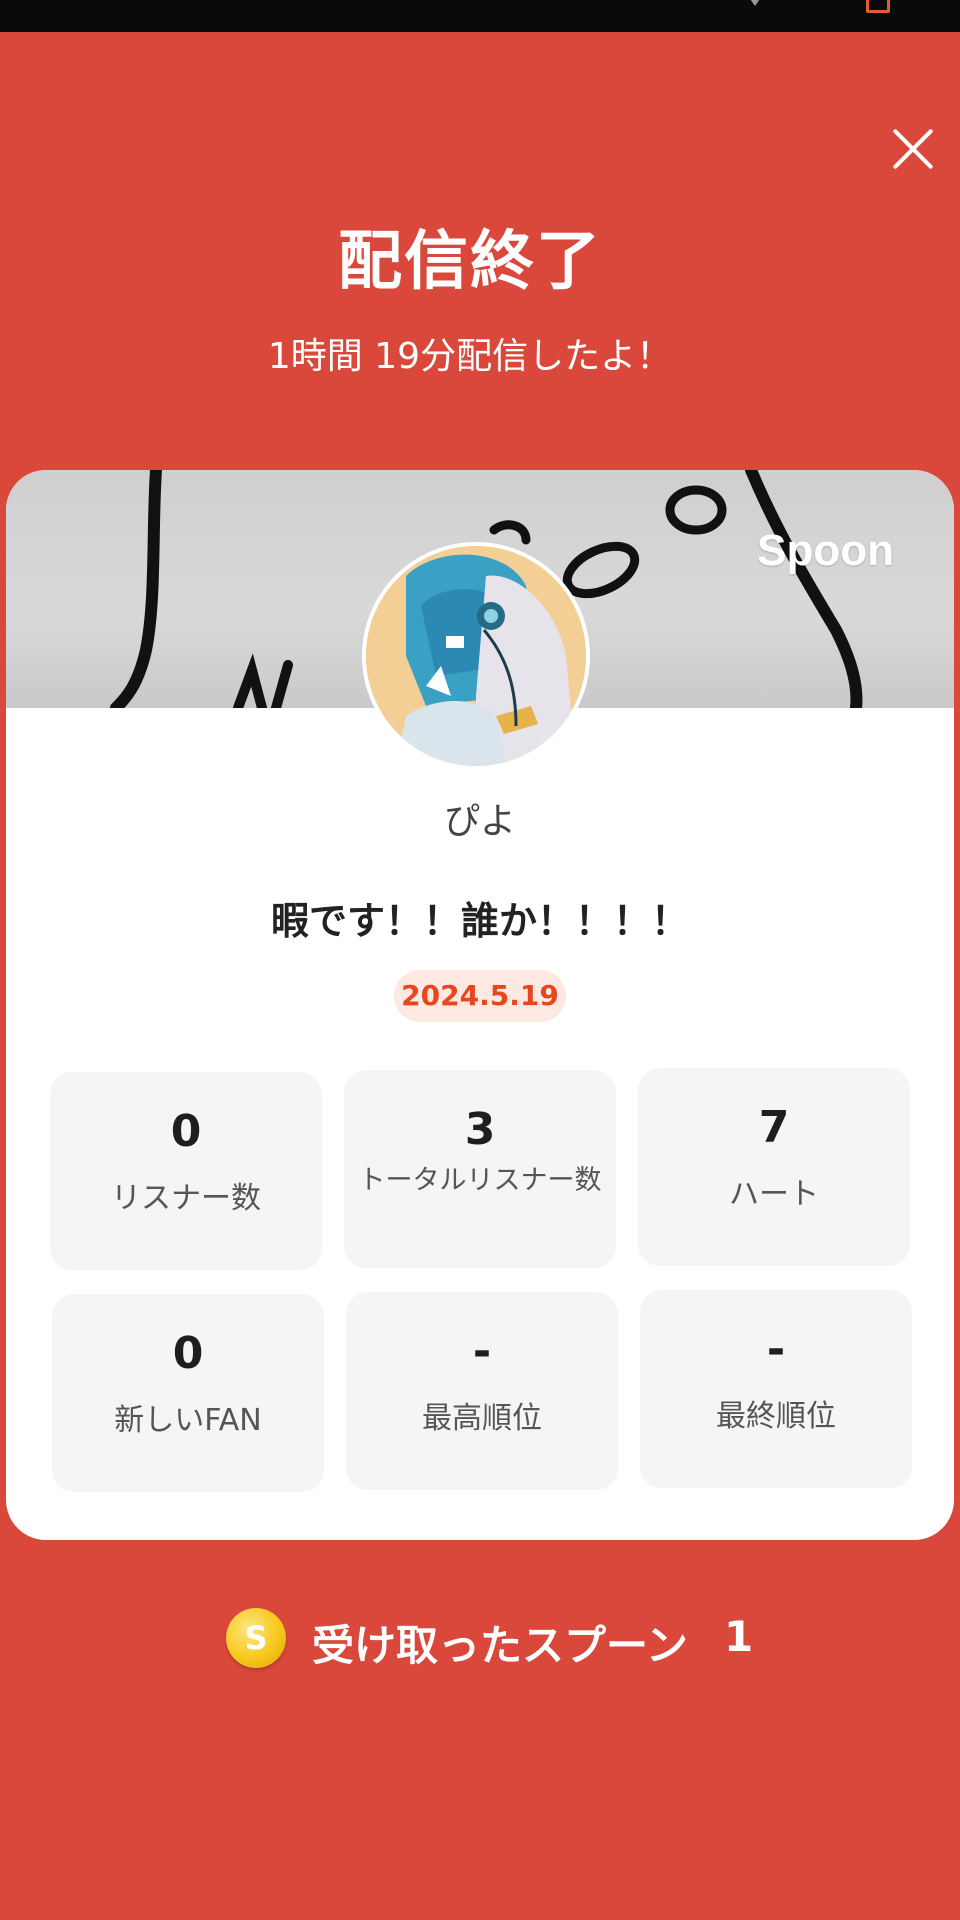 This screenshot has height=1920, width=960. Describe the element at coordinates (470, 262) in the screenshot. I see `page-title: 配信終了` at that location.